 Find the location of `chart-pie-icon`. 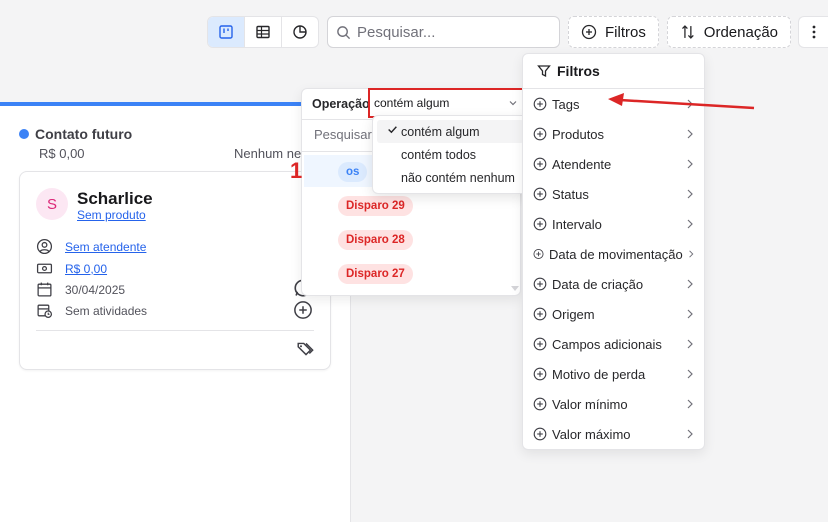

chart-pie-icon is located at coordinates (300, 32).